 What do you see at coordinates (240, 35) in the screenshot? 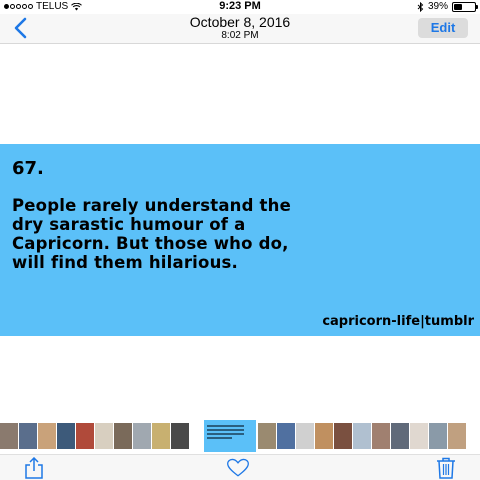
I see `photo-time: 8:02 PM` at bounding box center [240, 35].